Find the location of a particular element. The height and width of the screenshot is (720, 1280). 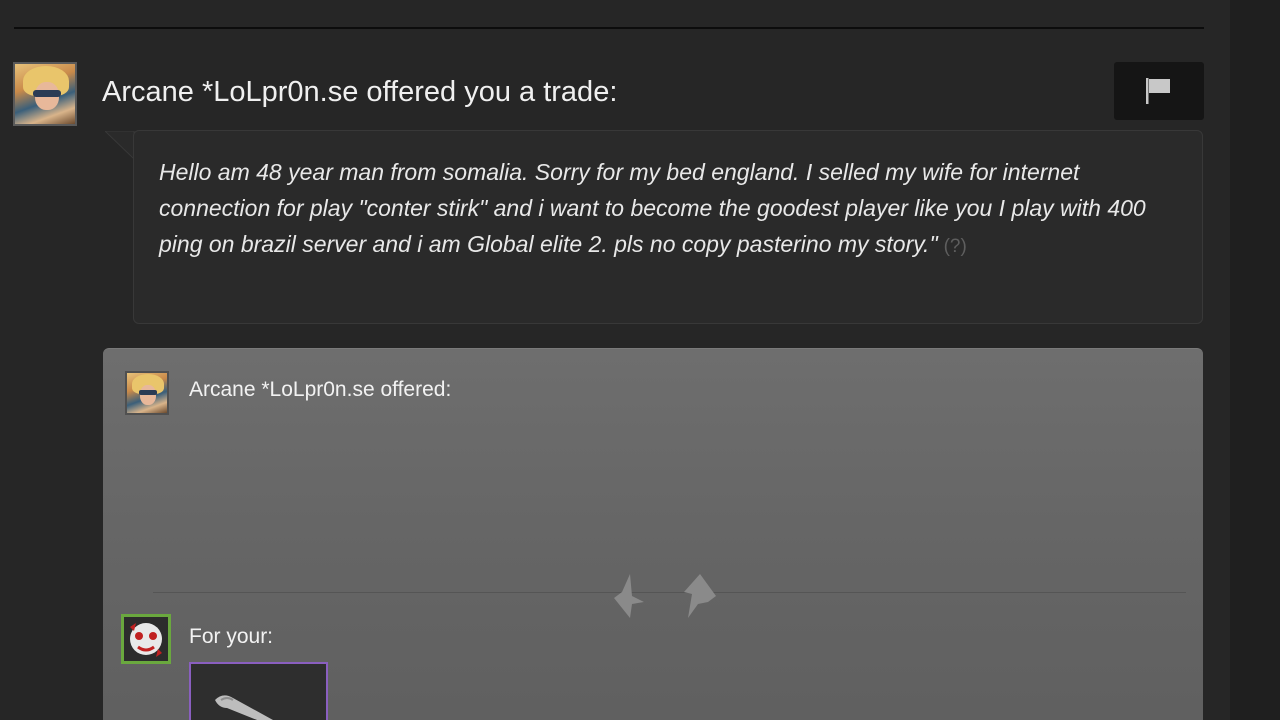

help-link: (?) is located at coordinates (955, 246).